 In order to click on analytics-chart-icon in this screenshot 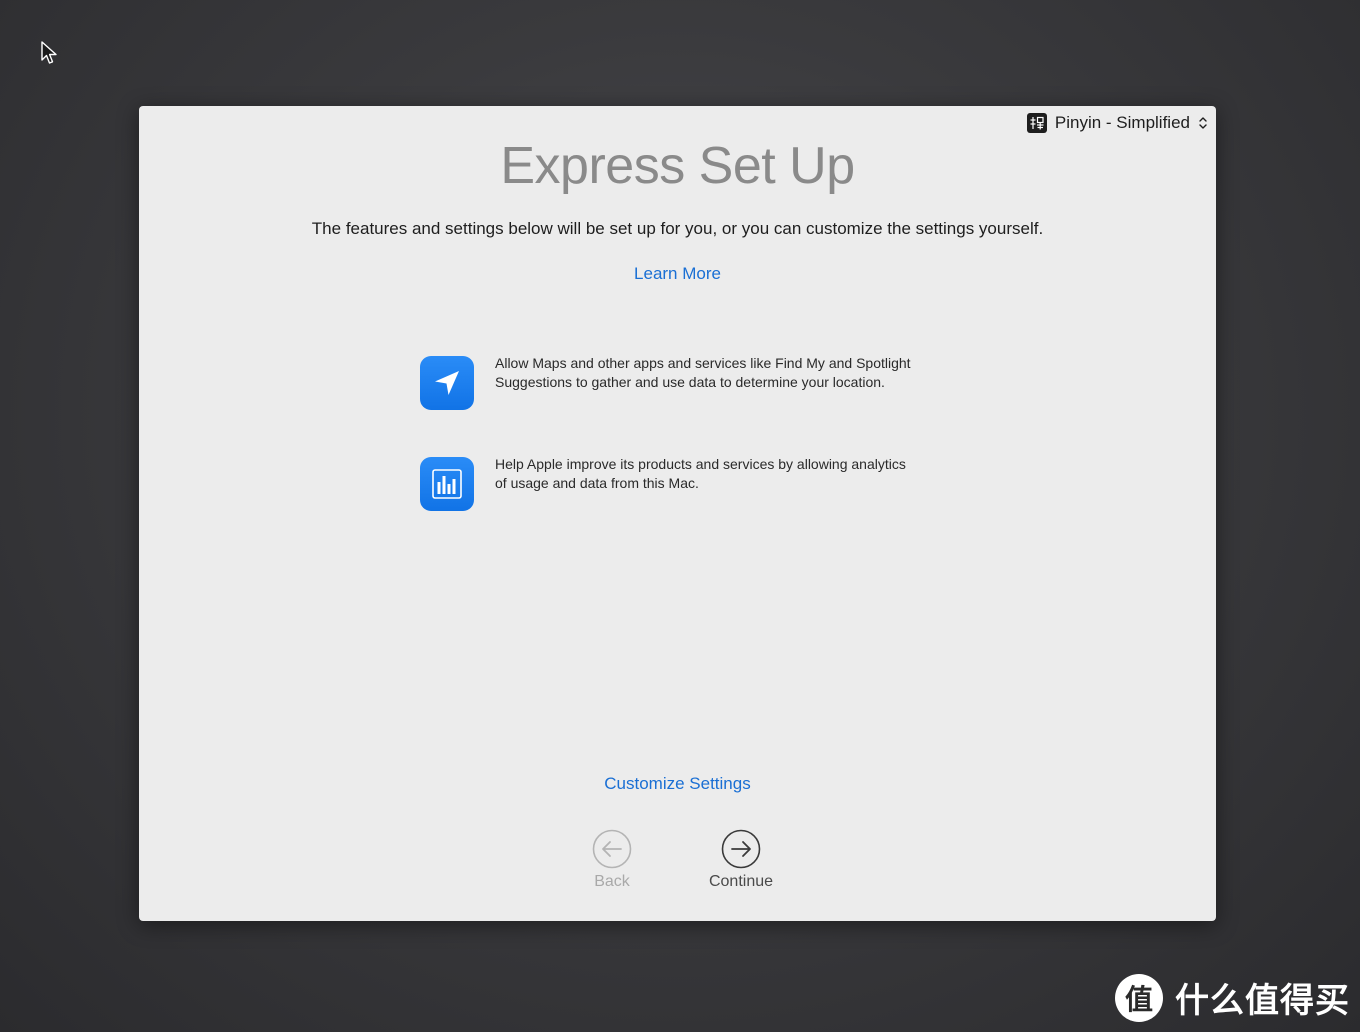, I will do `click(447, 484)`.